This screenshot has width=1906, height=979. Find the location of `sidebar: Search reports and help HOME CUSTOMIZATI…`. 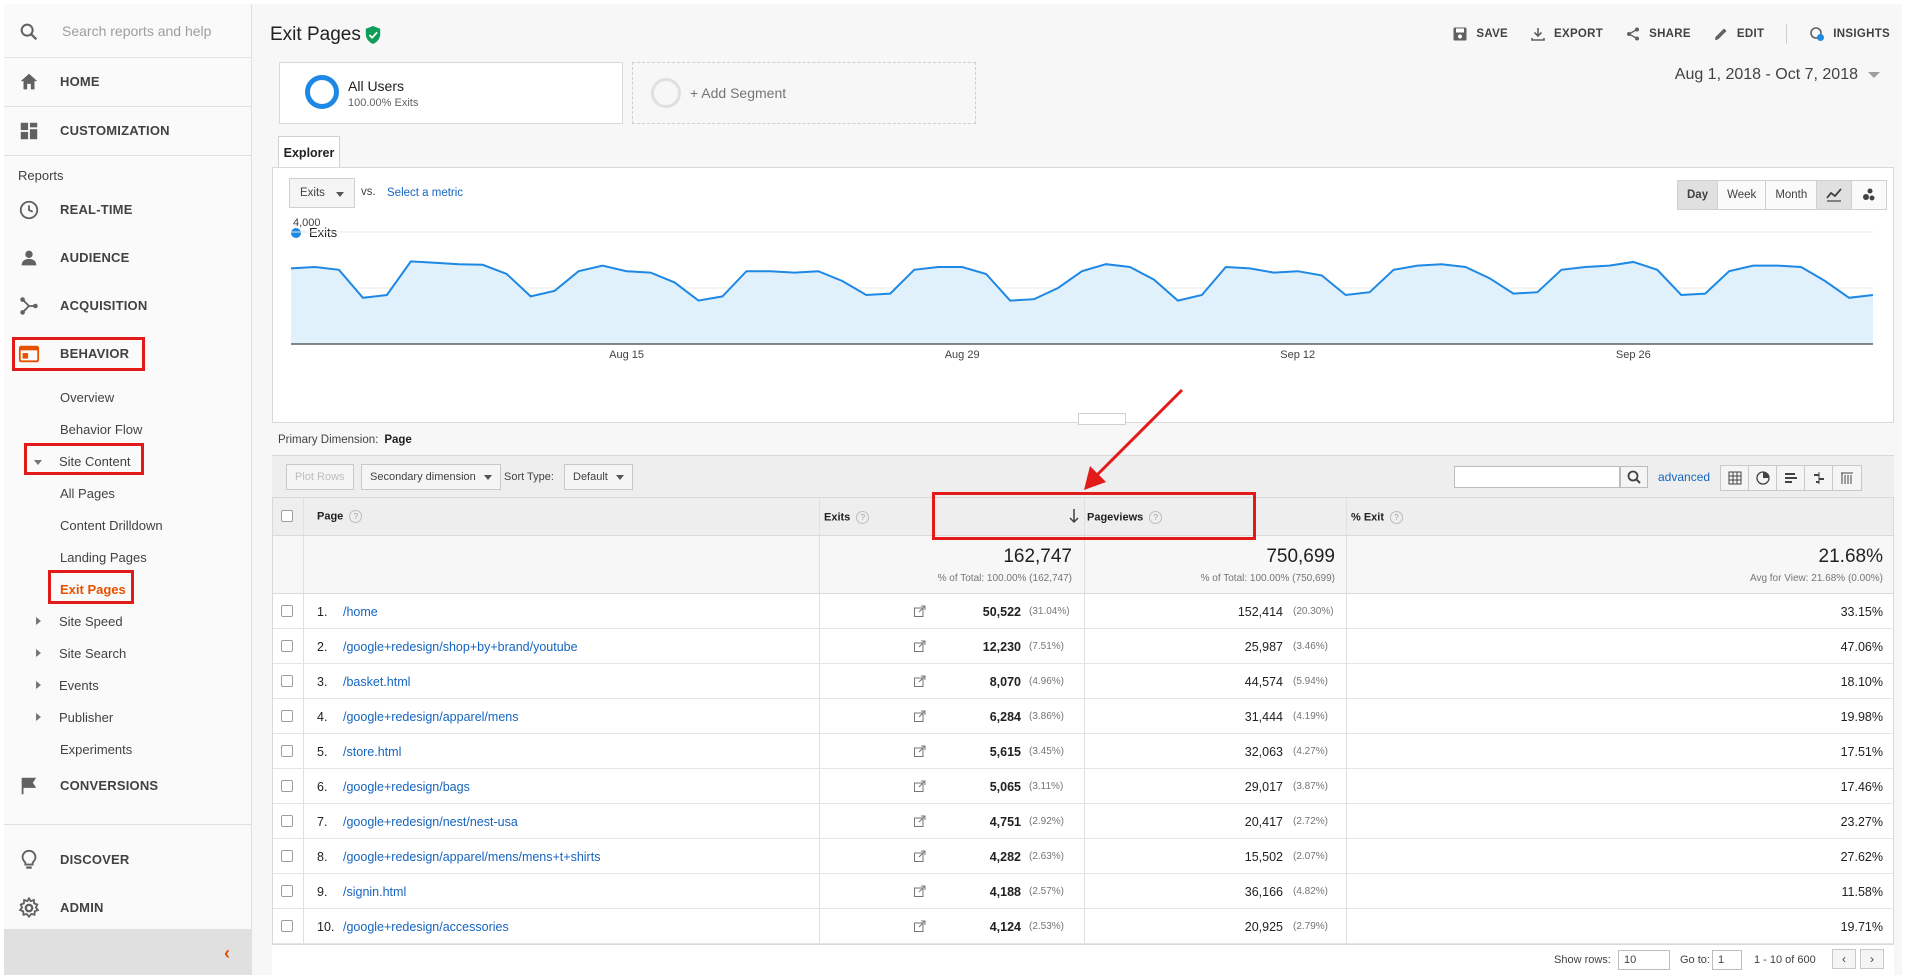

sidebar: Search reports and help HOME CUSTOMIZATI… is located at coordinates (128, 489).